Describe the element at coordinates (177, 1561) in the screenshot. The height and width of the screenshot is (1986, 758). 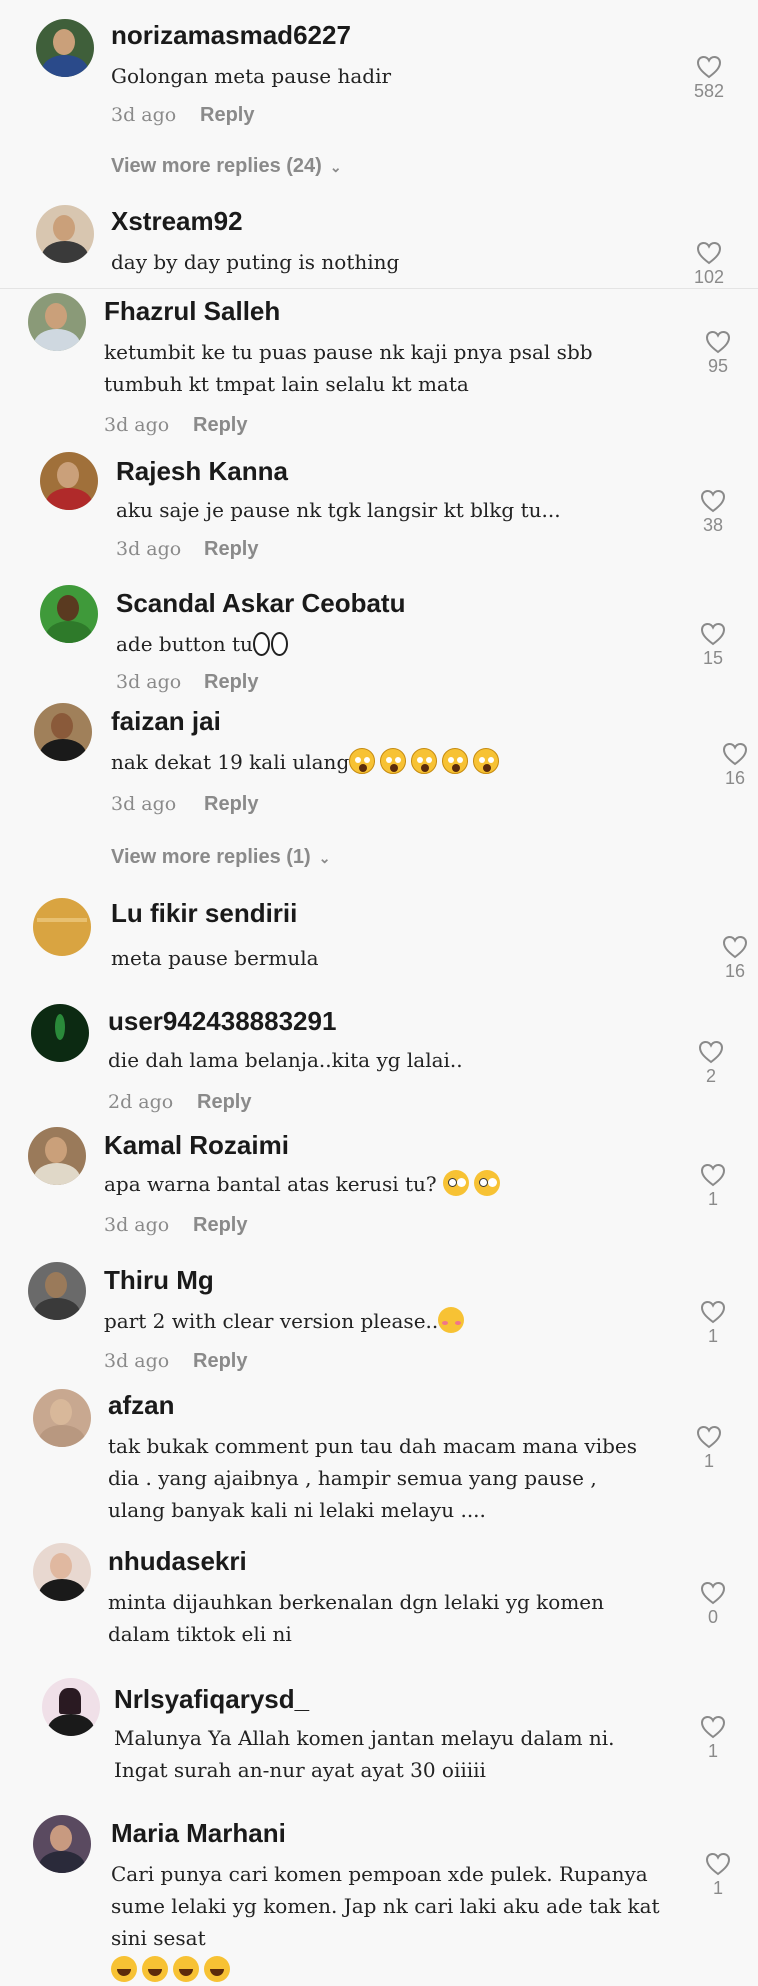
I see `comment-username: nhudasekri` at that location.